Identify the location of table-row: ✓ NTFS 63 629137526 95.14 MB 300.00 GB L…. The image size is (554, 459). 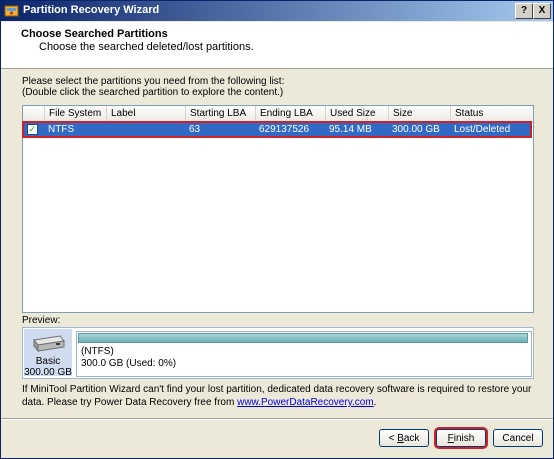
(277, 129).